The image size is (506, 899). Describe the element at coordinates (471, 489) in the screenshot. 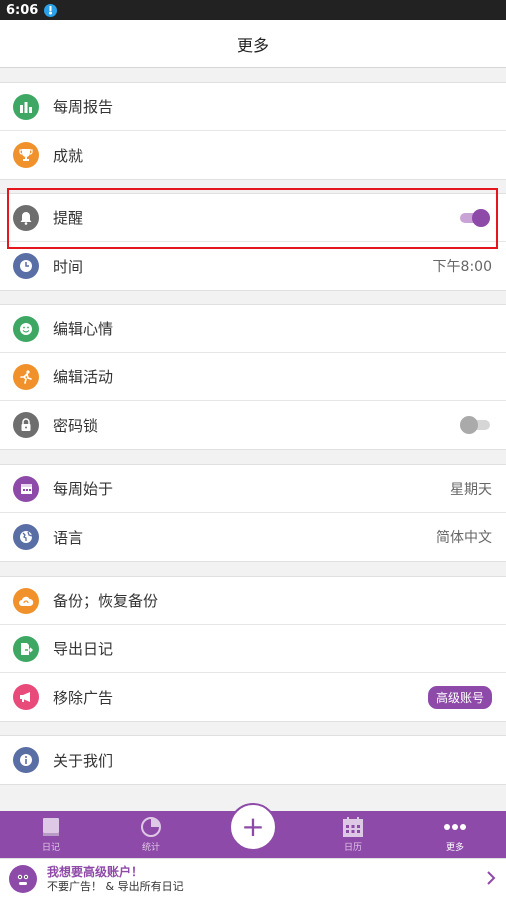

I see `week-start-value: 星期天` at that location.